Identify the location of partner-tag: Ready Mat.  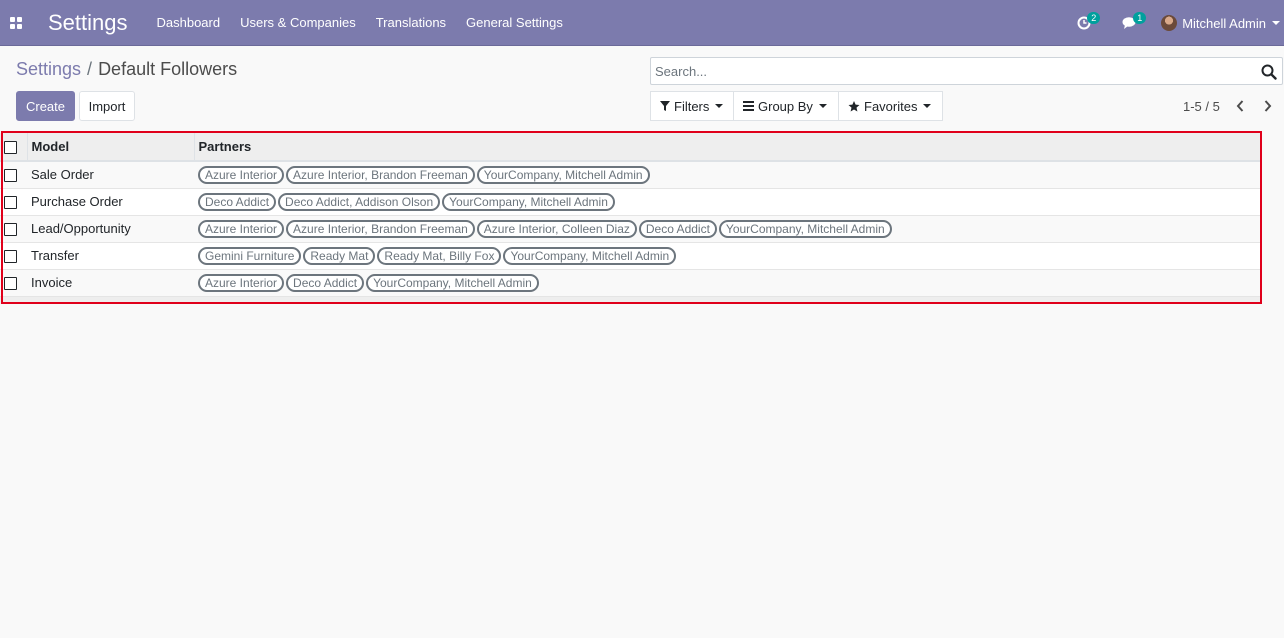
(339, 255).